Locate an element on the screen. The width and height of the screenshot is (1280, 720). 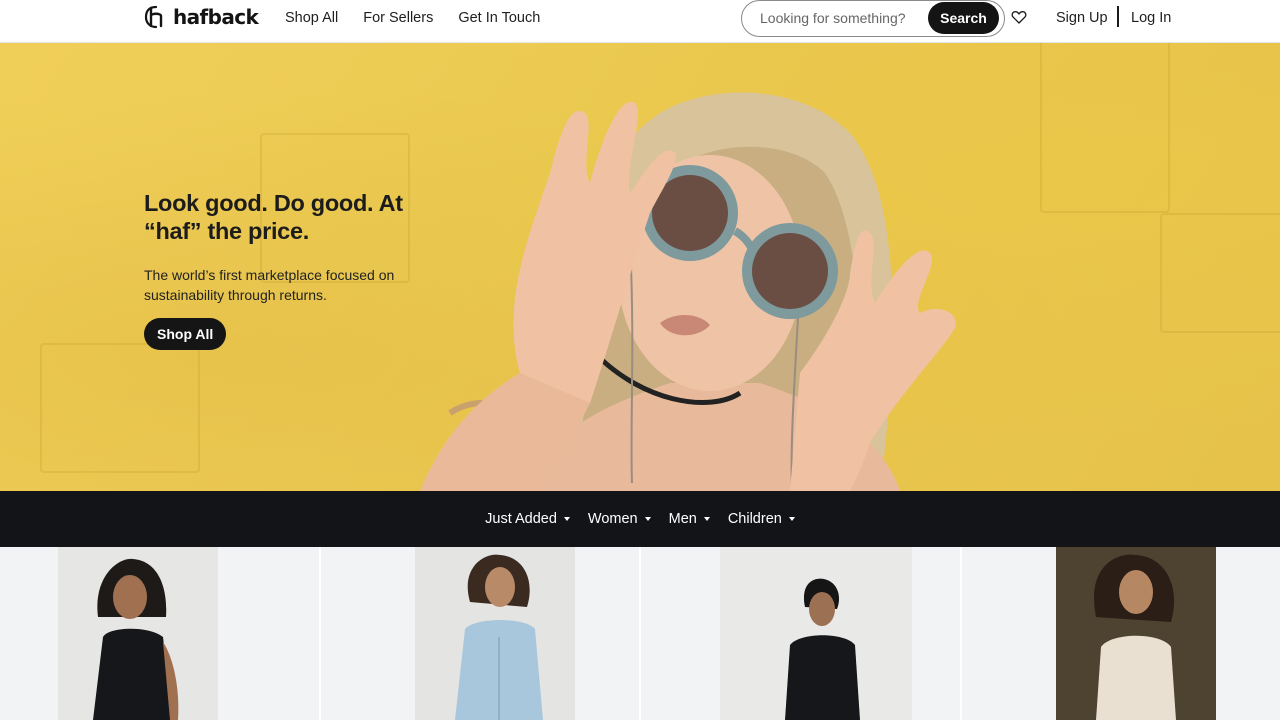
main-nav: Shop All For Sellers Get In Touch is located at coordinates (425, 18).